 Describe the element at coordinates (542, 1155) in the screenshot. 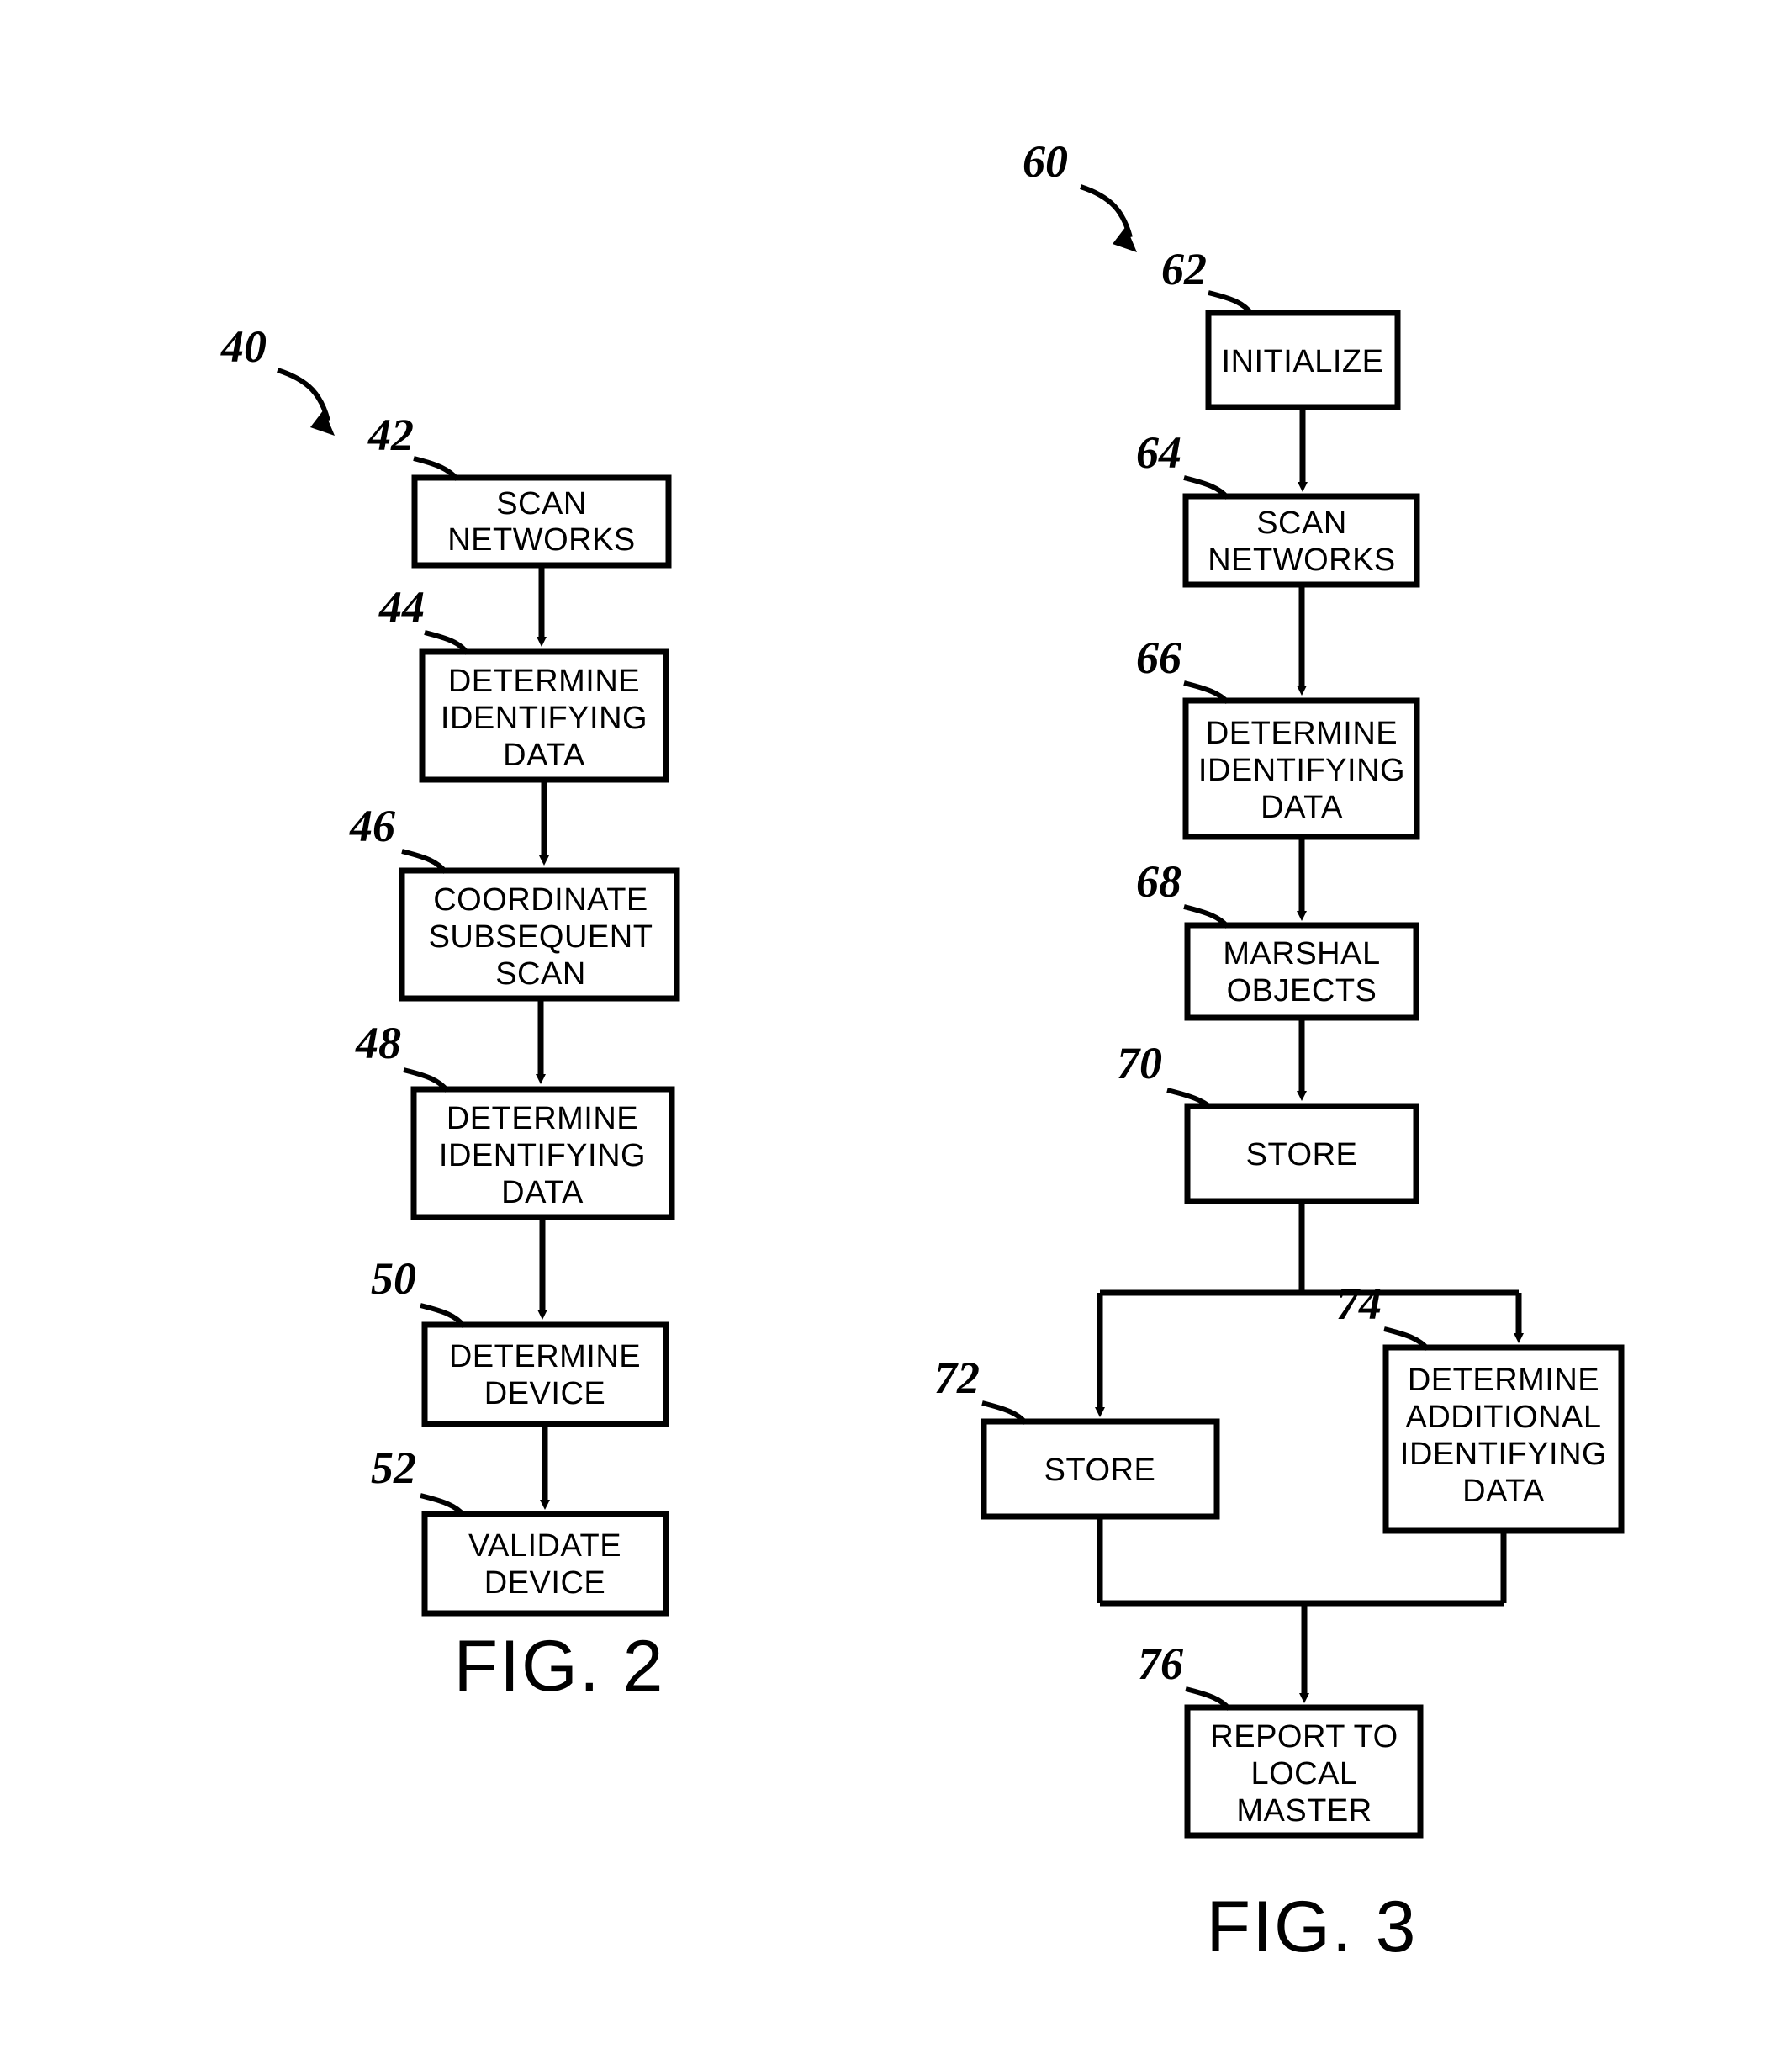

I see `fig2-step-48-line-2: IDENTIFYING` at that location.